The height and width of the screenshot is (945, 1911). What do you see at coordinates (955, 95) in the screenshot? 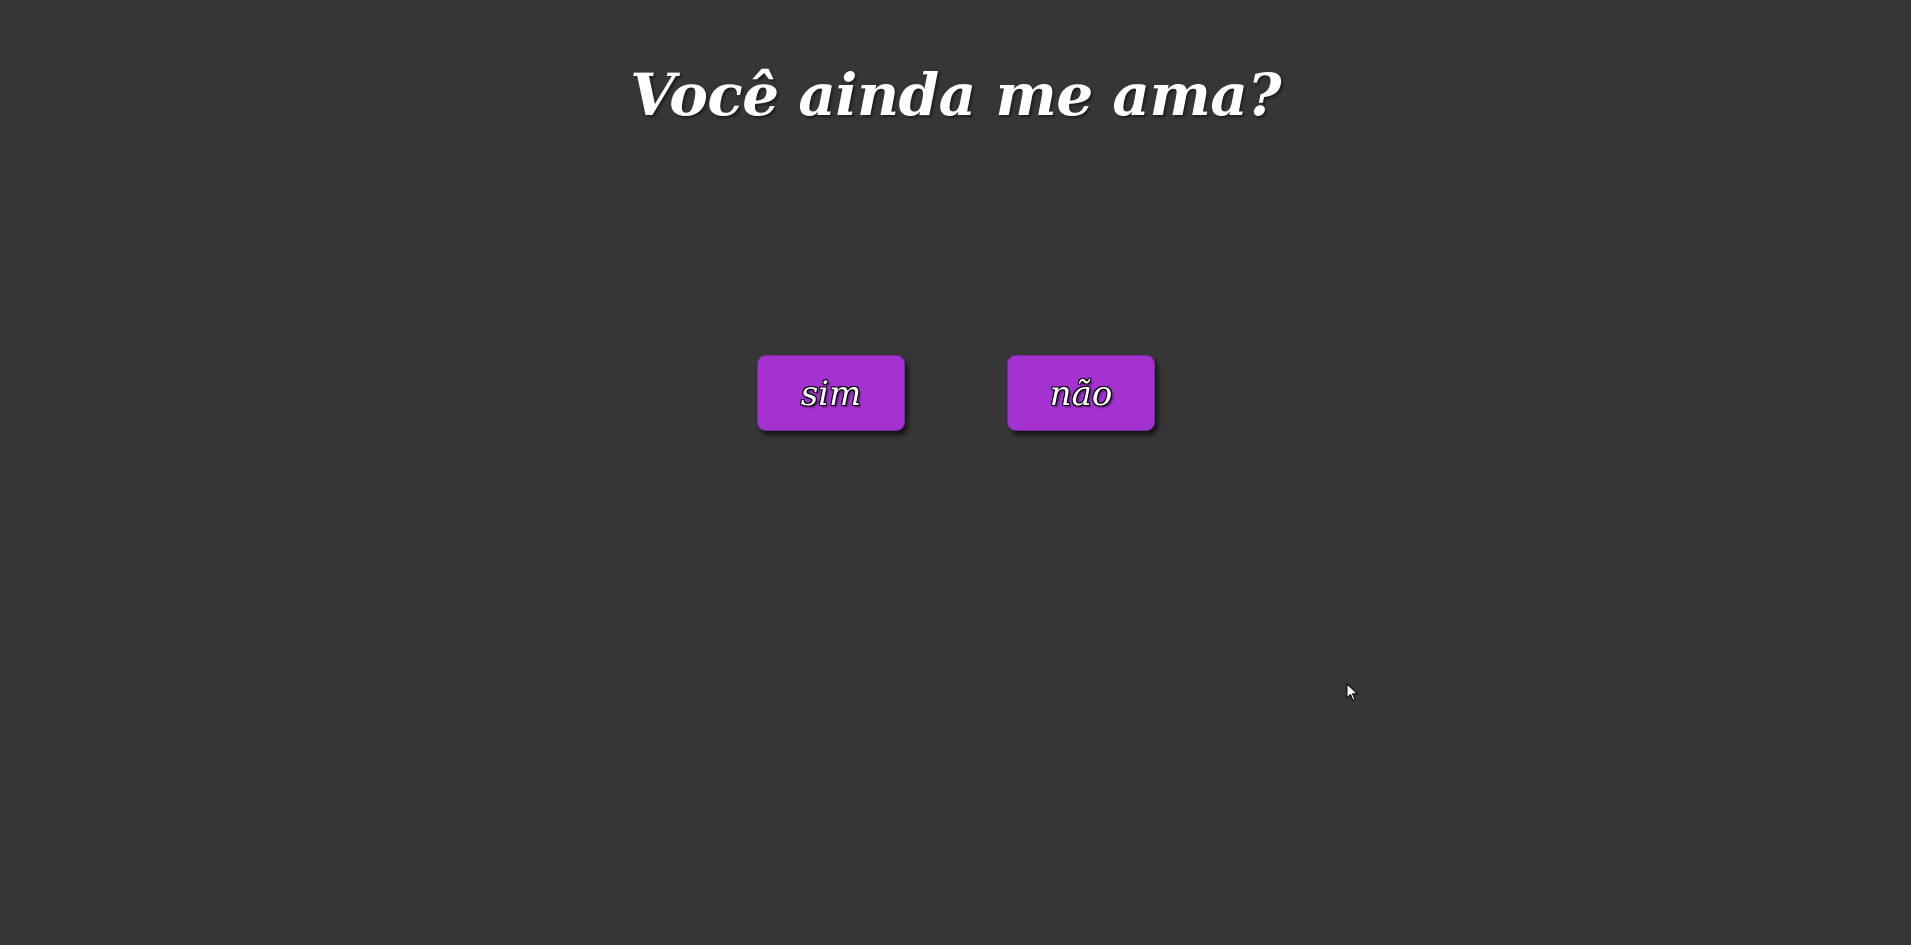
I see `page-title: Você ainda me ama?` at bounding box center [955, 95].